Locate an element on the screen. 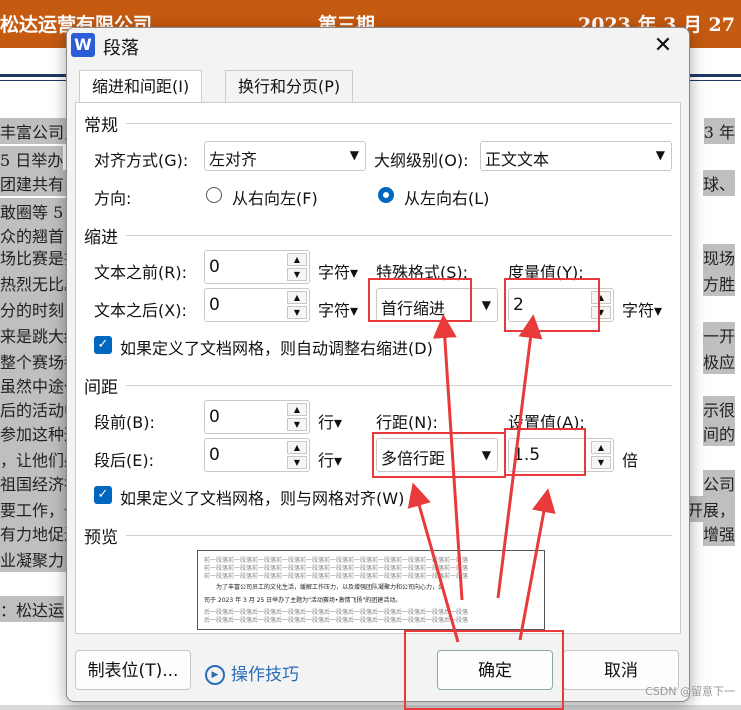  alignment-label: 对齐方式(G): is located at coordinates (141, 160).